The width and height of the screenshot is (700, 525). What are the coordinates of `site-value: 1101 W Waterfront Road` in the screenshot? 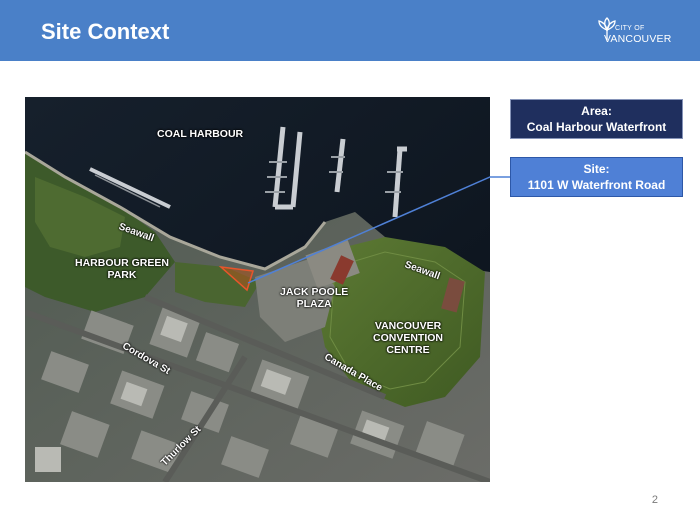 It's located at (596, 185).